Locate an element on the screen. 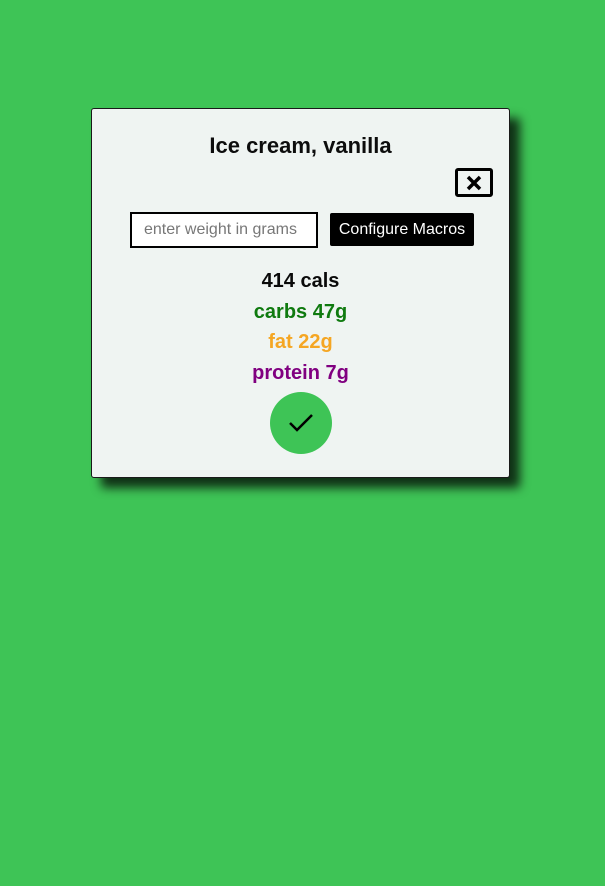  close-icon is located at coordinates (474, 182).